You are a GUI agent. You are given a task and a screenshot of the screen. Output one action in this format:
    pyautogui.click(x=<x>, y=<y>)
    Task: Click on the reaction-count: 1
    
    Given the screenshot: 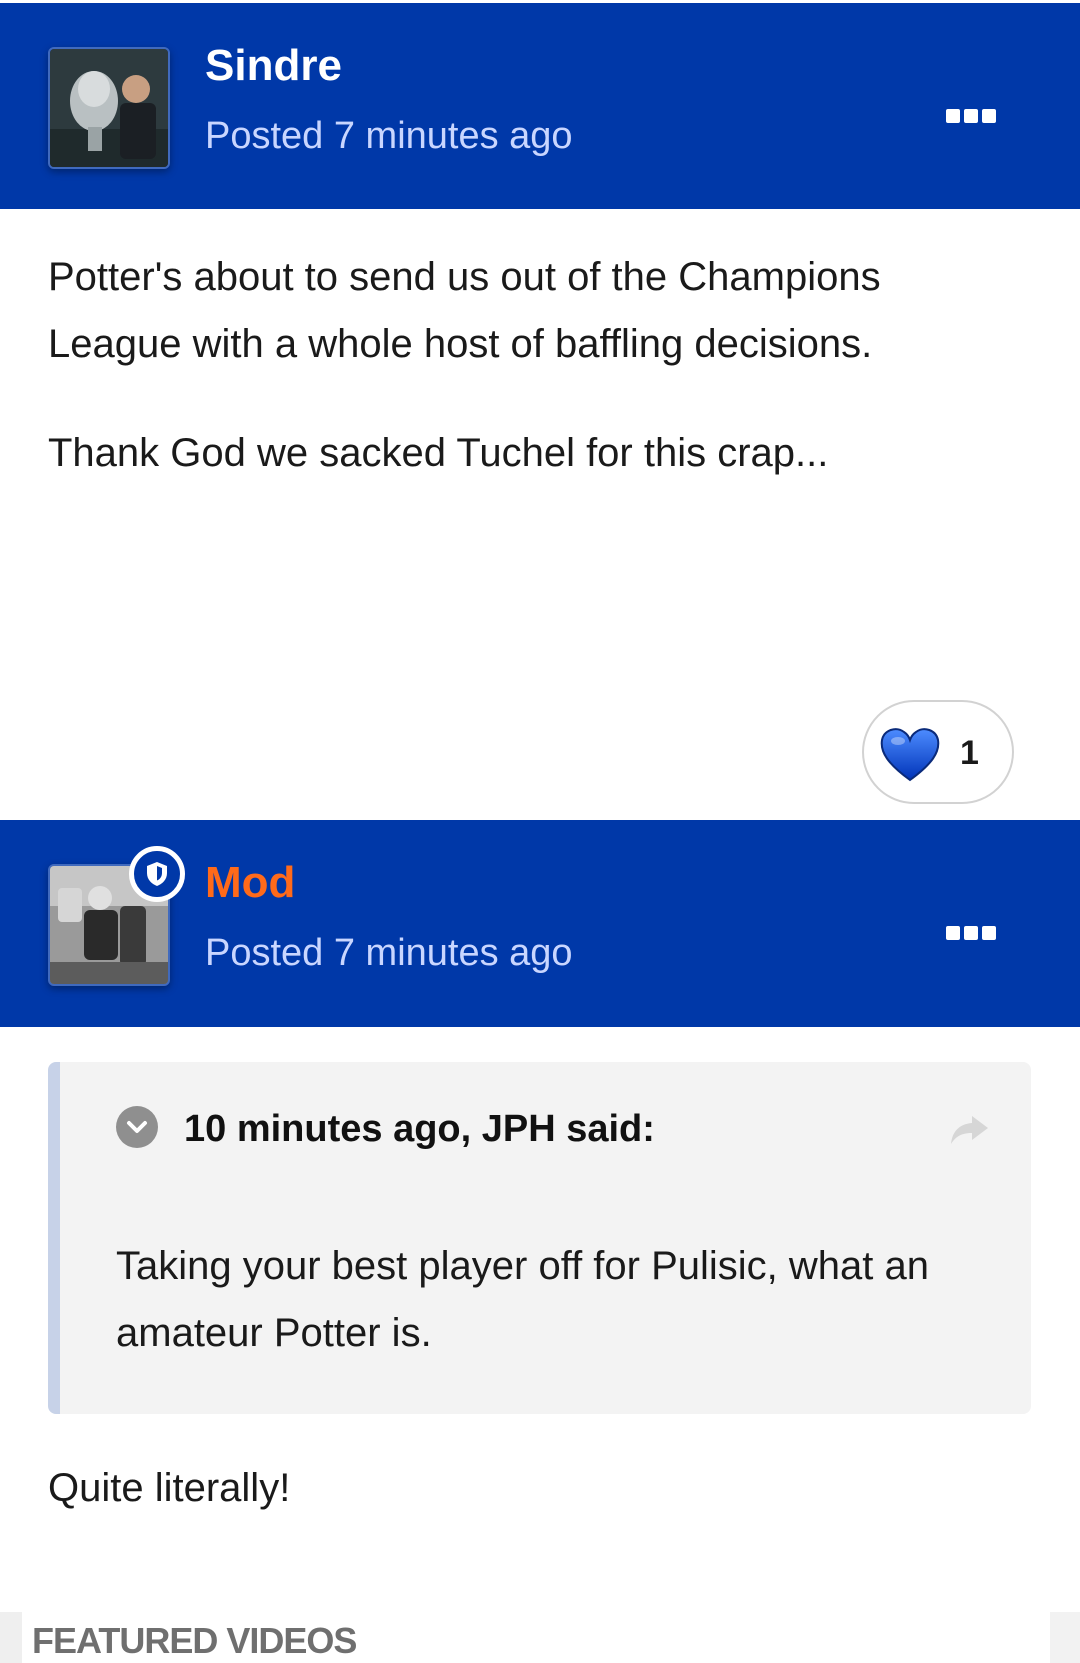 What is the action you would take?
    pyautogui.click(x=969, y=753)
    